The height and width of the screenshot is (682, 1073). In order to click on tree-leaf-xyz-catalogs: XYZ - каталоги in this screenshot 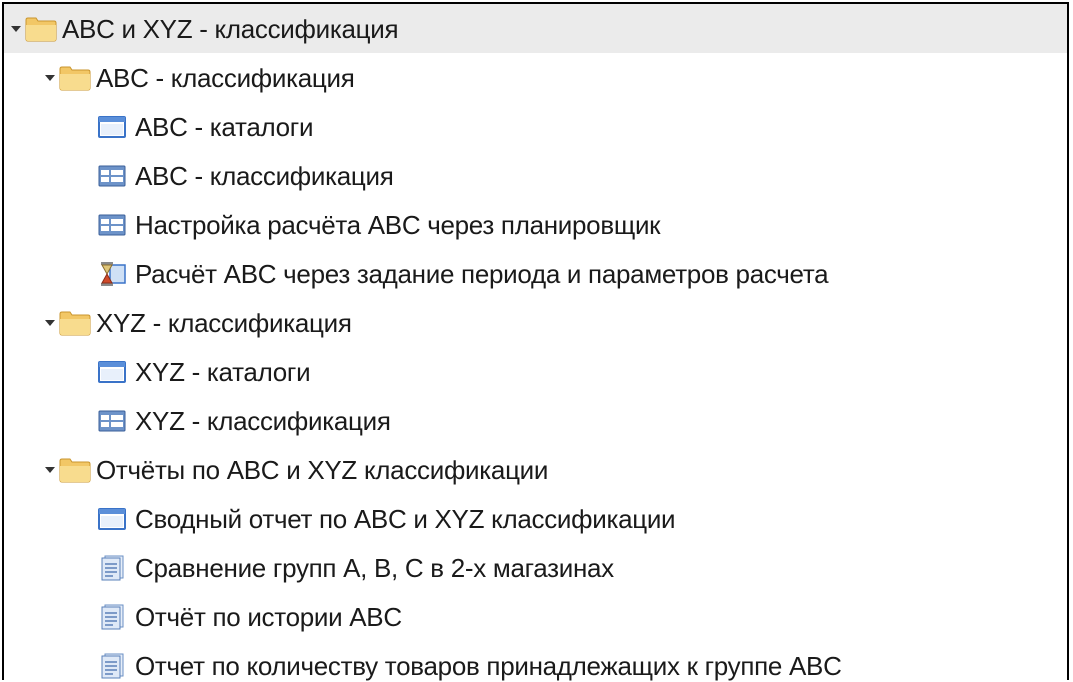, I will do `click(535, 371)`.